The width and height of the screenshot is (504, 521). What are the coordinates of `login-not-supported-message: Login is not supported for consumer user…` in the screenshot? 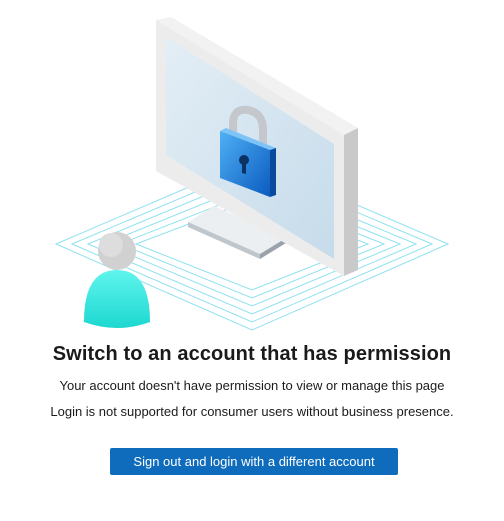 It's located at (252, 411).